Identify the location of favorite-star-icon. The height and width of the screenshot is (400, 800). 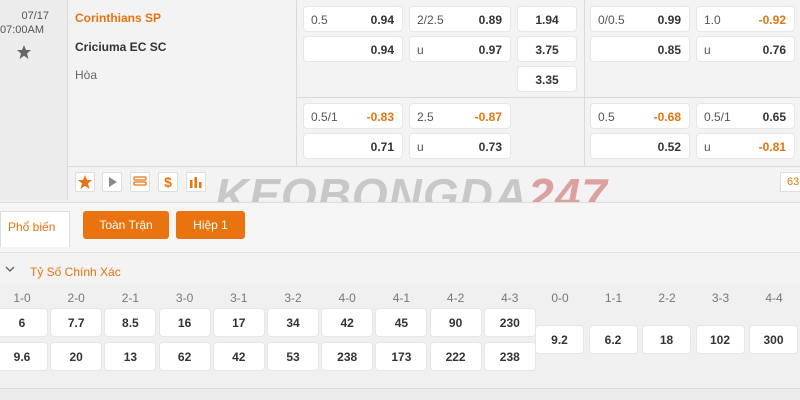
(24, 52).